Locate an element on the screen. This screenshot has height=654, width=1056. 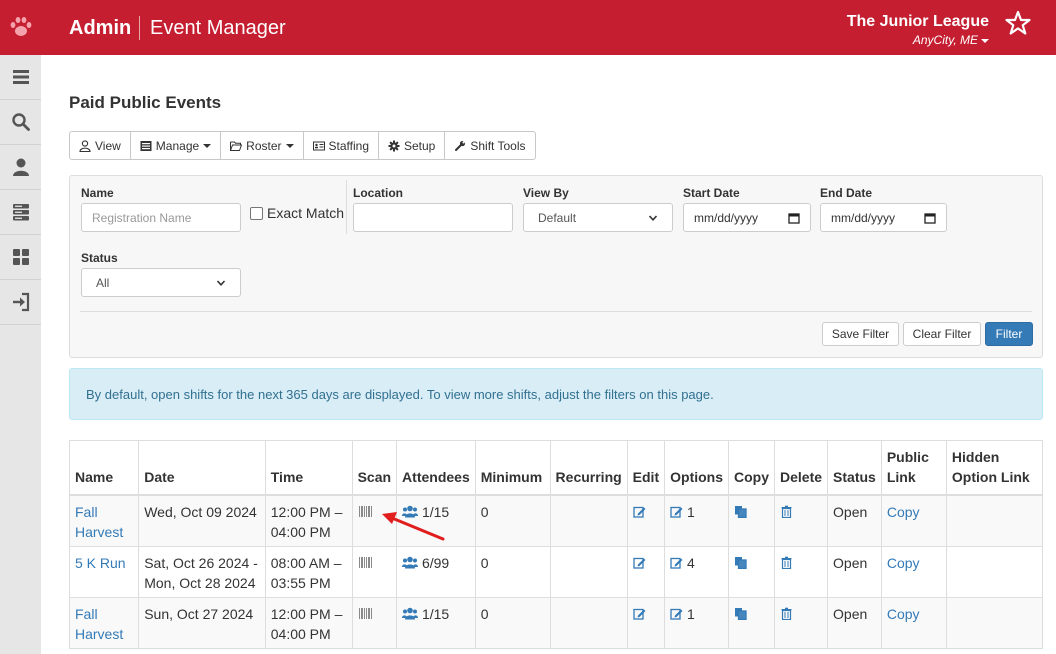
user-icon is located at coordinates (20, 167).